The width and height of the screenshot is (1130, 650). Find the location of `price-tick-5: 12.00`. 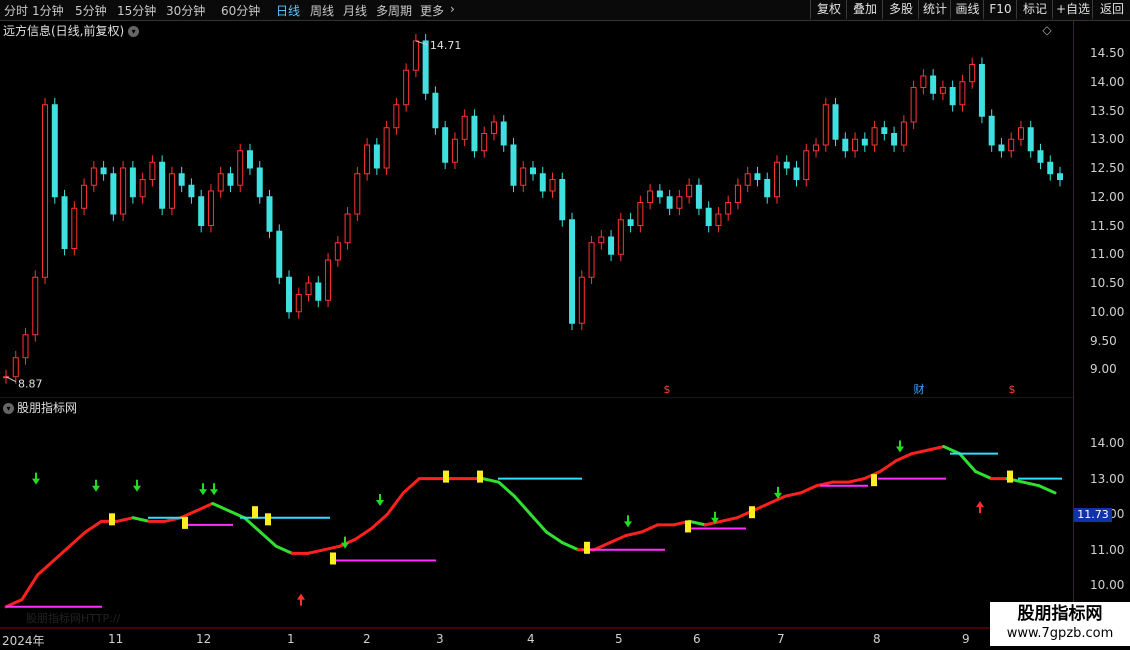

price-tick-5: 12.00 is located at coordinates (1107, 196).